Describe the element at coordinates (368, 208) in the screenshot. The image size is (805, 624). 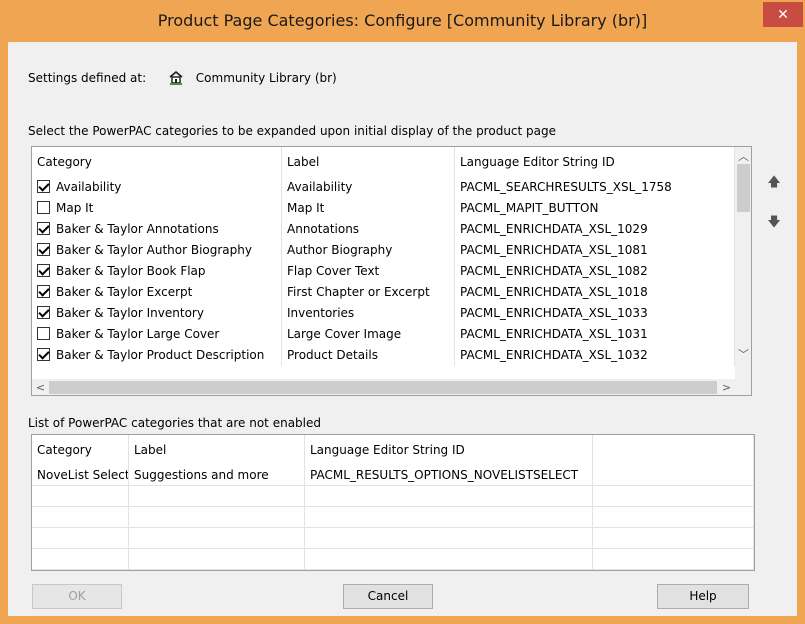
I see `label-cell: Map It` at that location.